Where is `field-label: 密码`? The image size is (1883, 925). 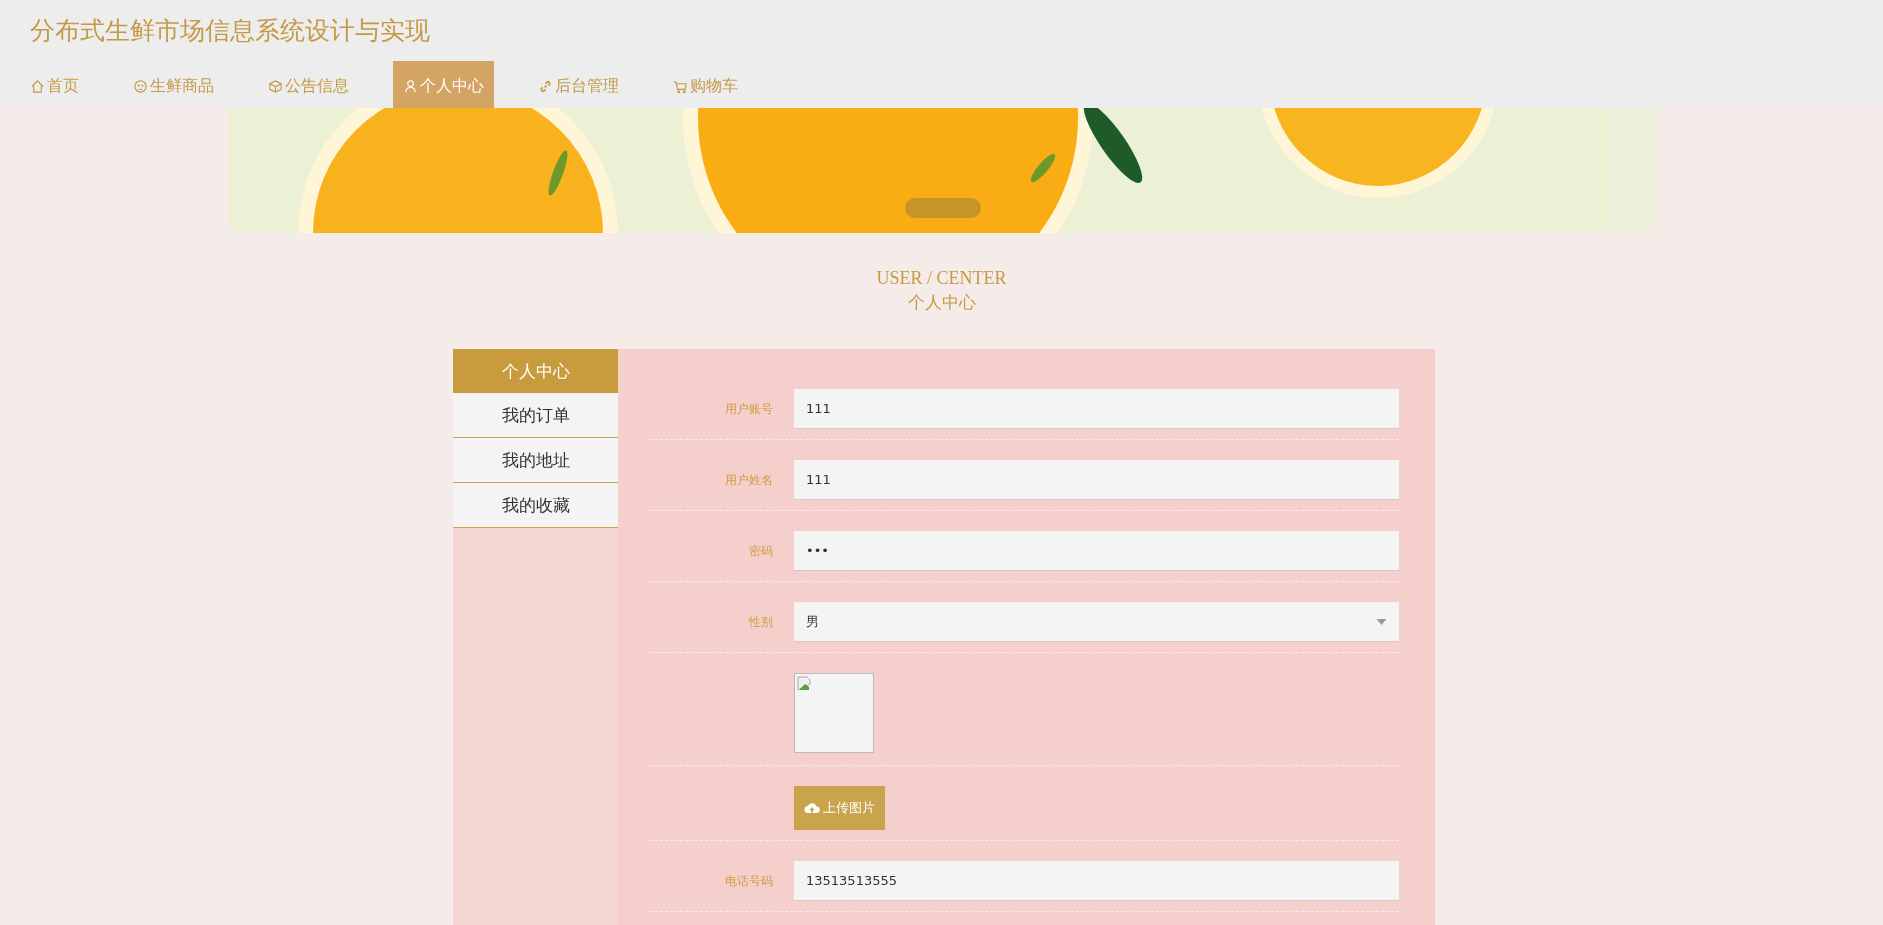 field-label: 密码 is located at coordinates (761, 550).